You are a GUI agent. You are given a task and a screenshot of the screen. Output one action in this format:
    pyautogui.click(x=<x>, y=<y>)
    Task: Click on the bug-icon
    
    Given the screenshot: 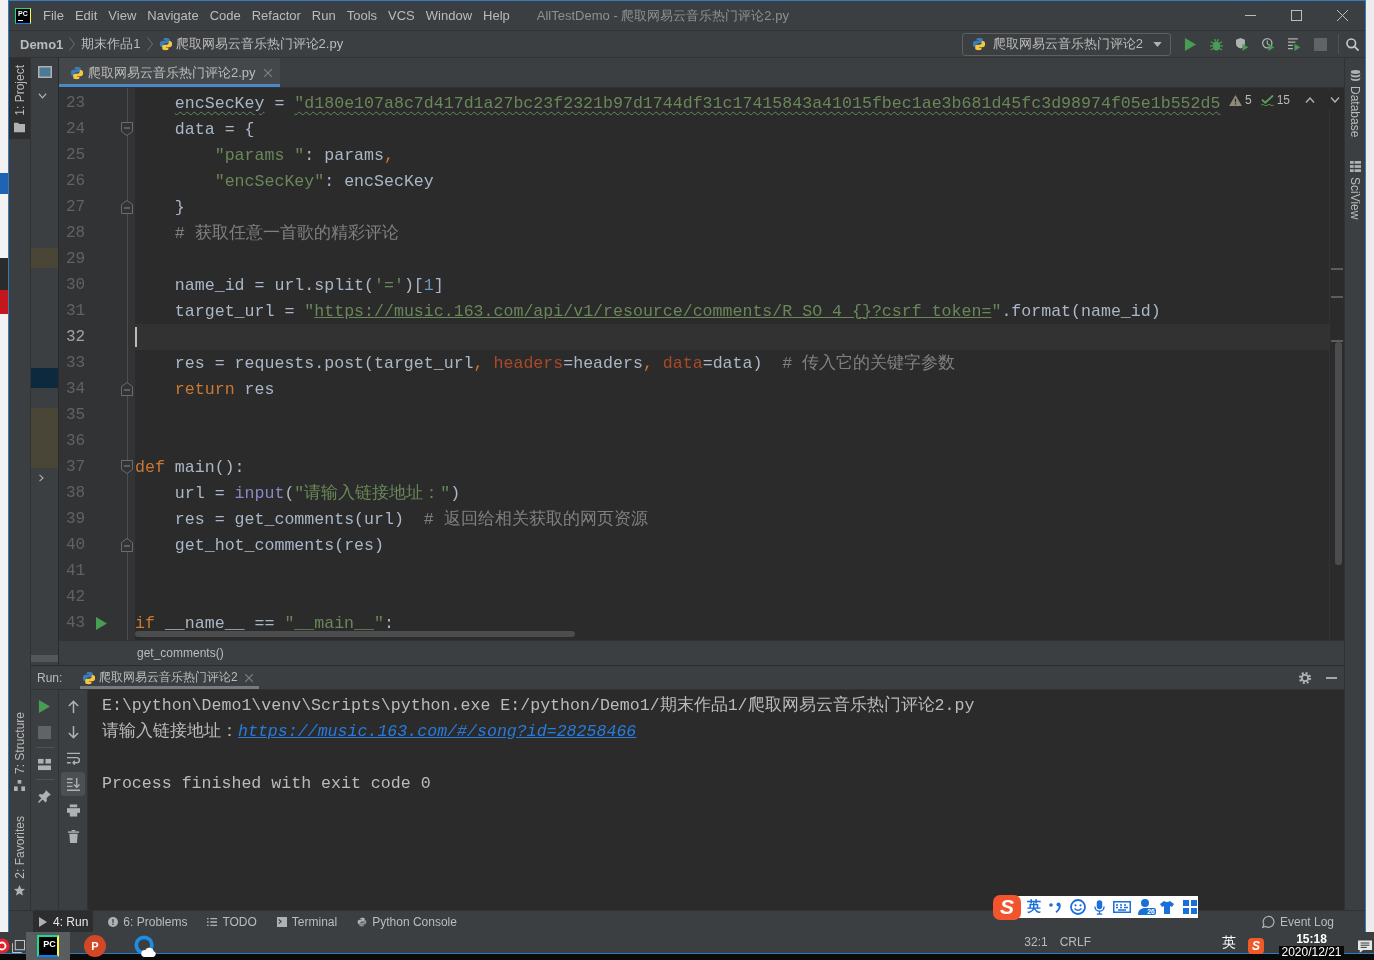 What is the action you would take?
    pyautogui.click(x=1216, y=44)
    